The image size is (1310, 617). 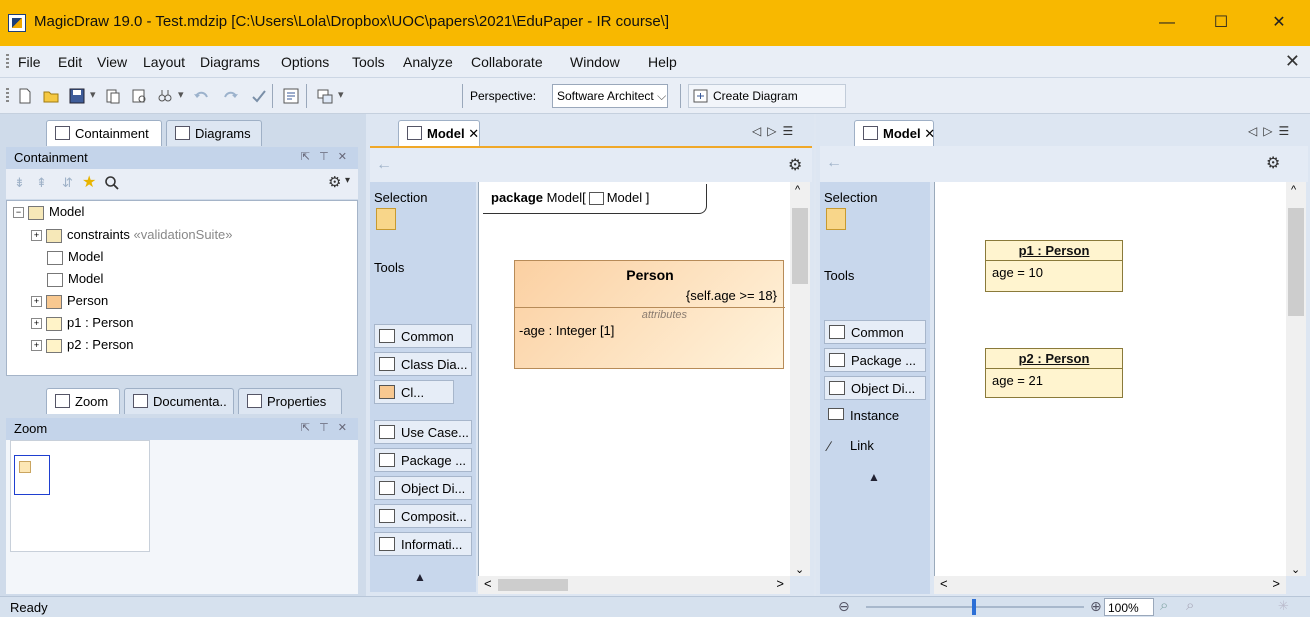 What do you see at coordinates (291, 96) in the screenshot?
I see `properties-icon` at bounding box center [291, 96].